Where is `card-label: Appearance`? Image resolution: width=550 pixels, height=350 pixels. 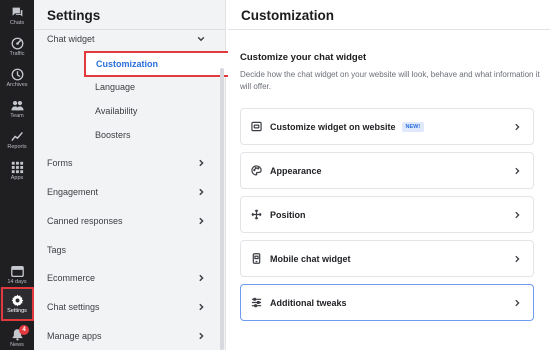
card-label: Appearance is located at coordinates (296, 170).